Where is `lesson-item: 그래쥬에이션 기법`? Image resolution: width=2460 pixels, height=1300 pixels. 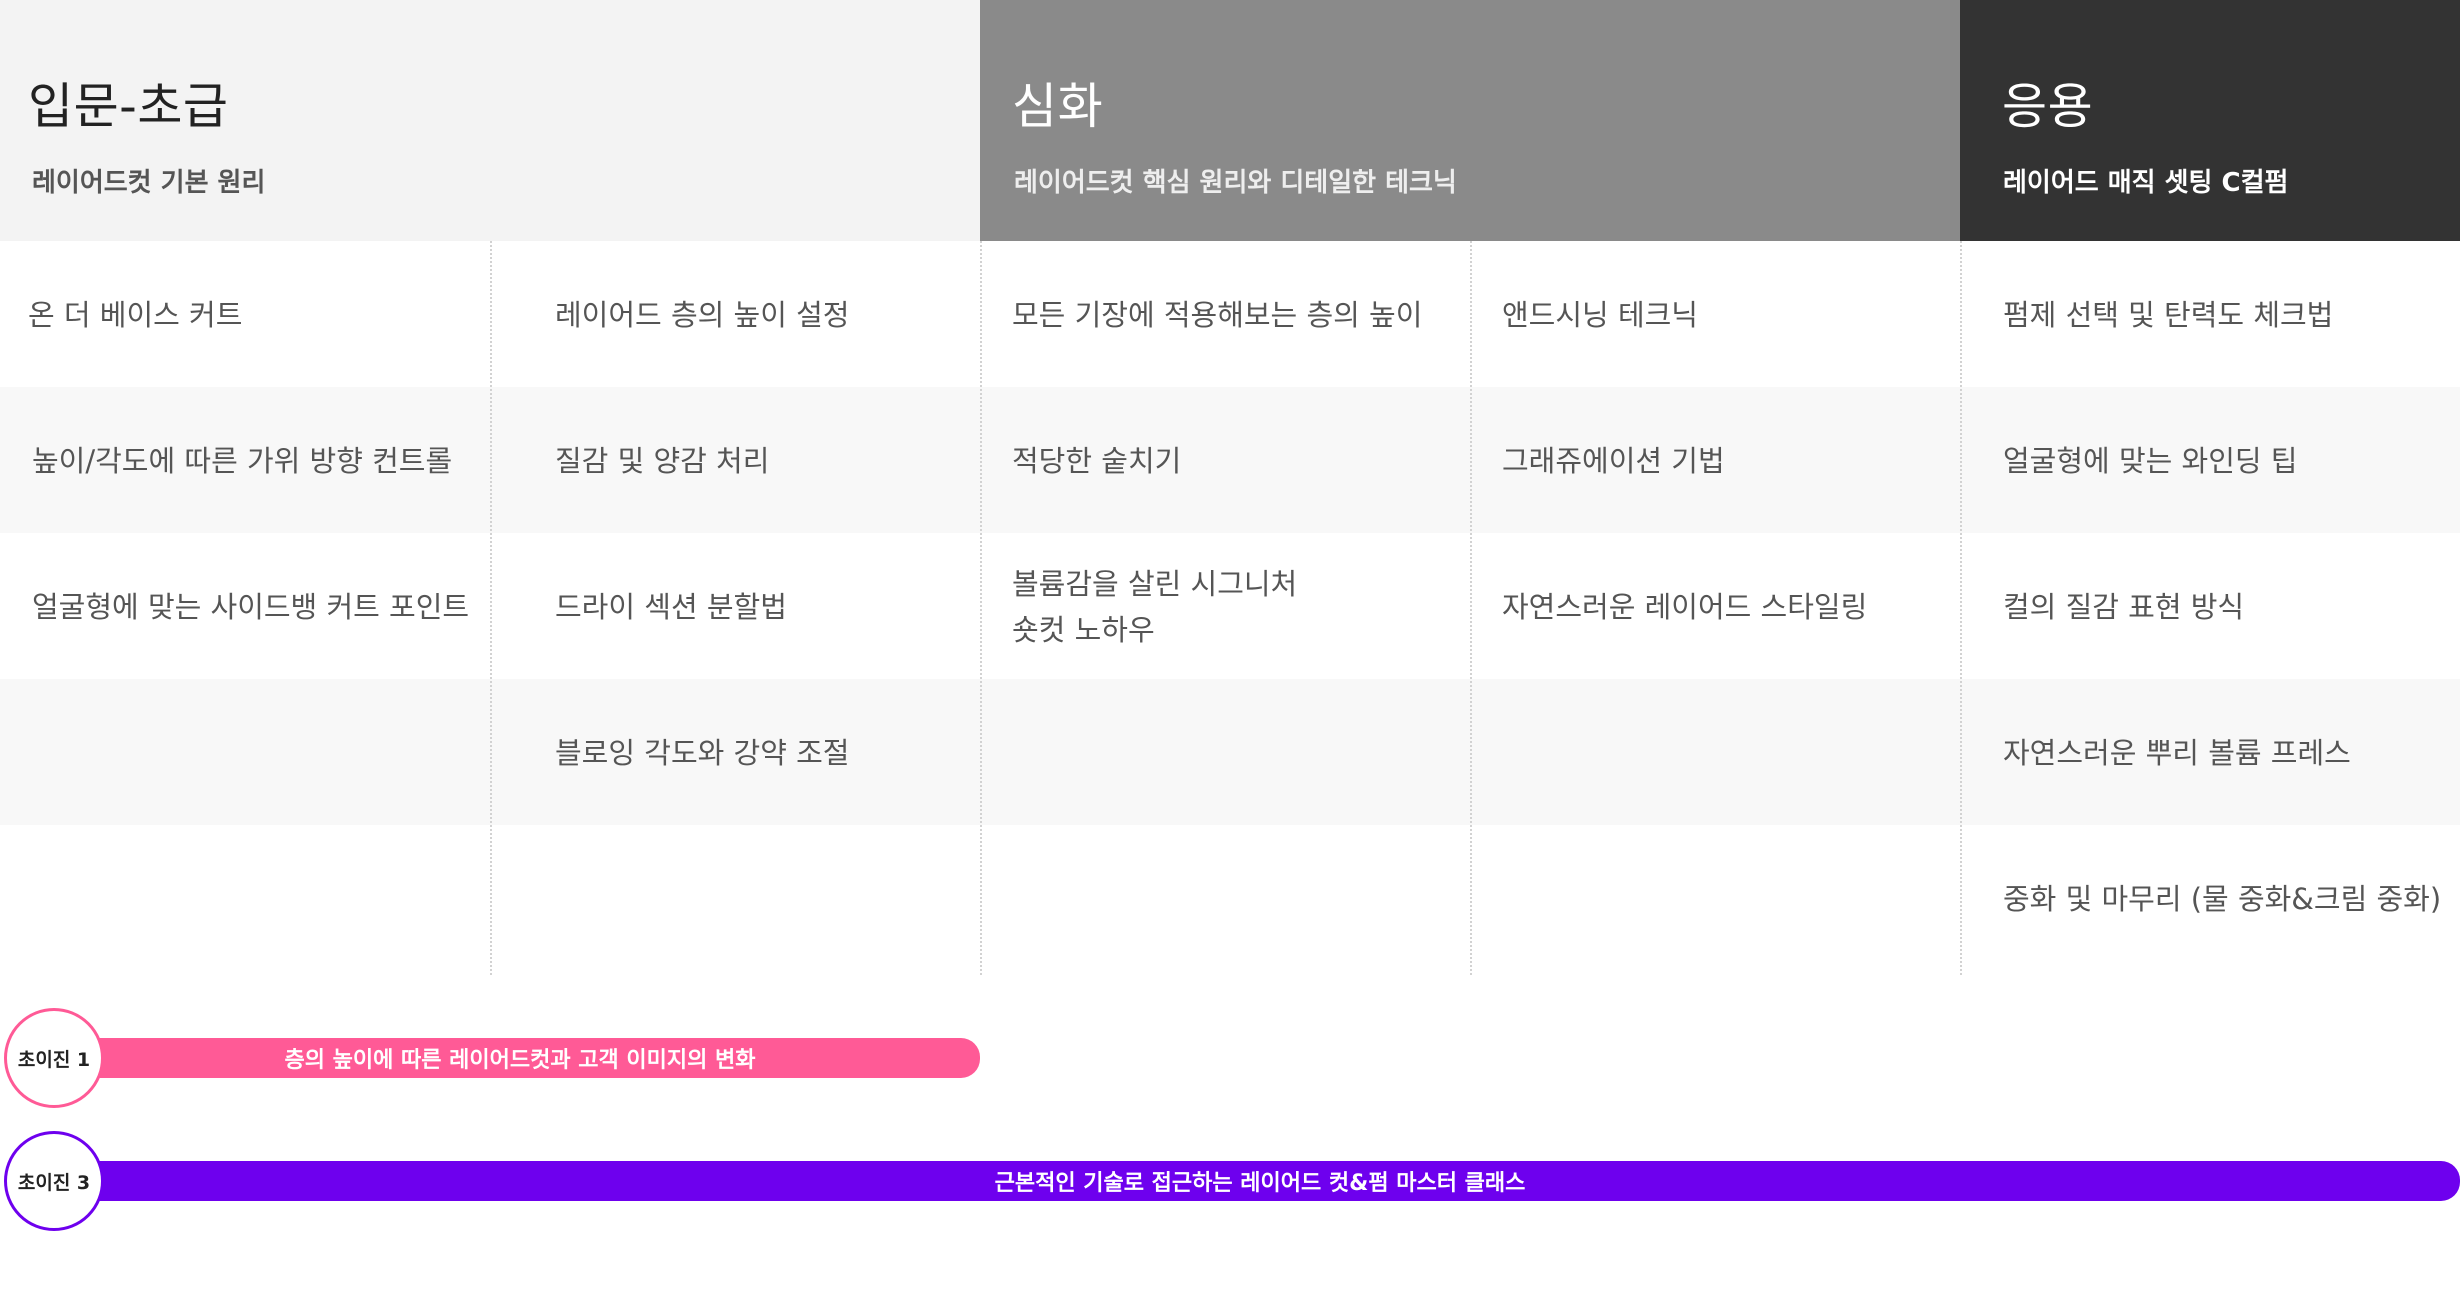 lesson-item: 그래쥬에이션 기법 is located at coordinates (1613, 461).